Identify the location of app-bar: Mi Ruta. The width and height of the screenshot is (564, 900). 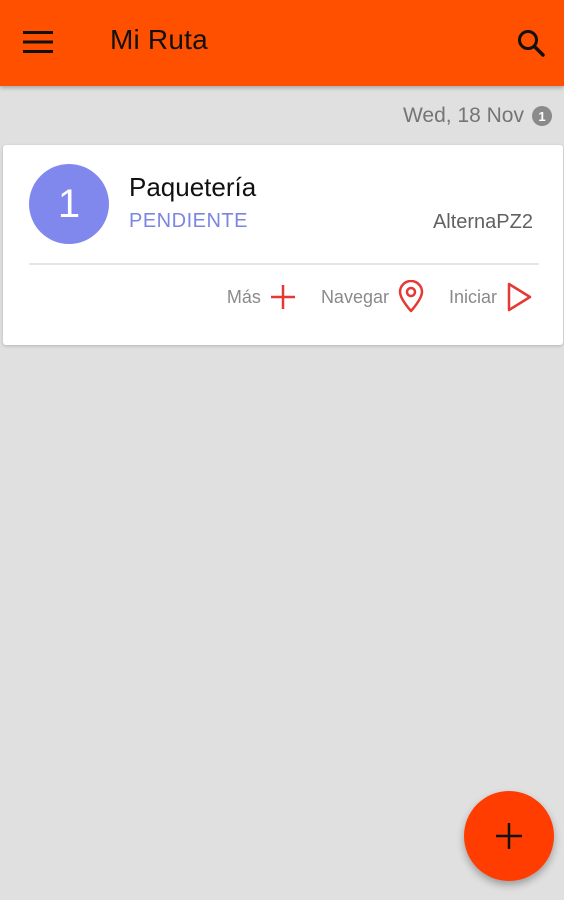
(282, 43).